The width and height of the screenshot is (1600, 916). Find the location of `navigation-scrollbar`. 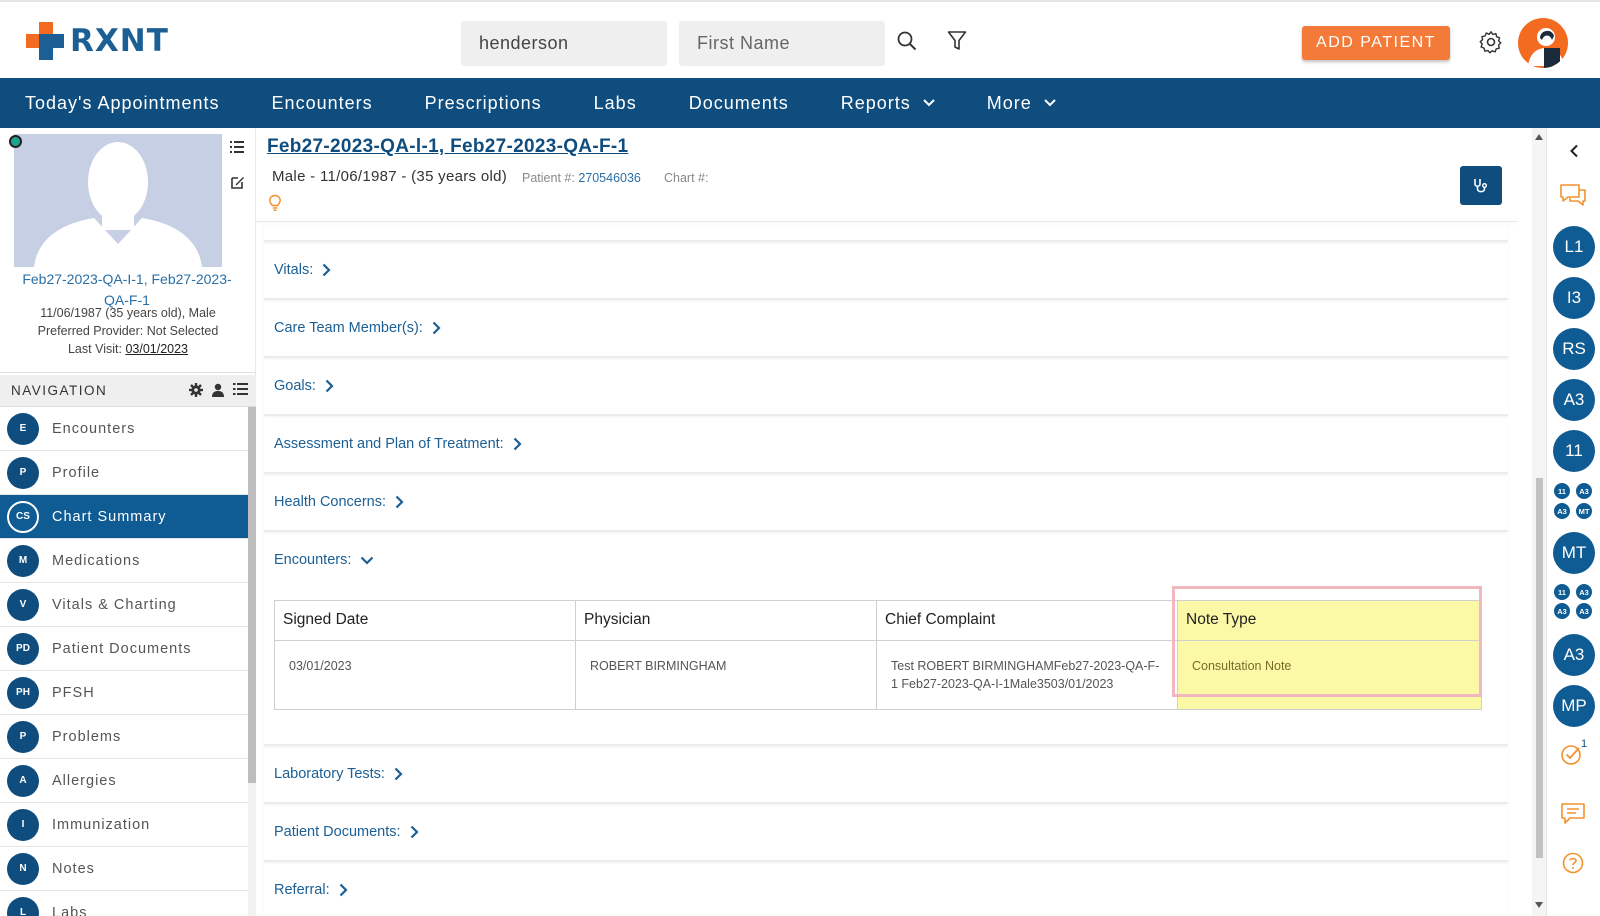

navigation-scrollbar is located at coordinates (252, 661).